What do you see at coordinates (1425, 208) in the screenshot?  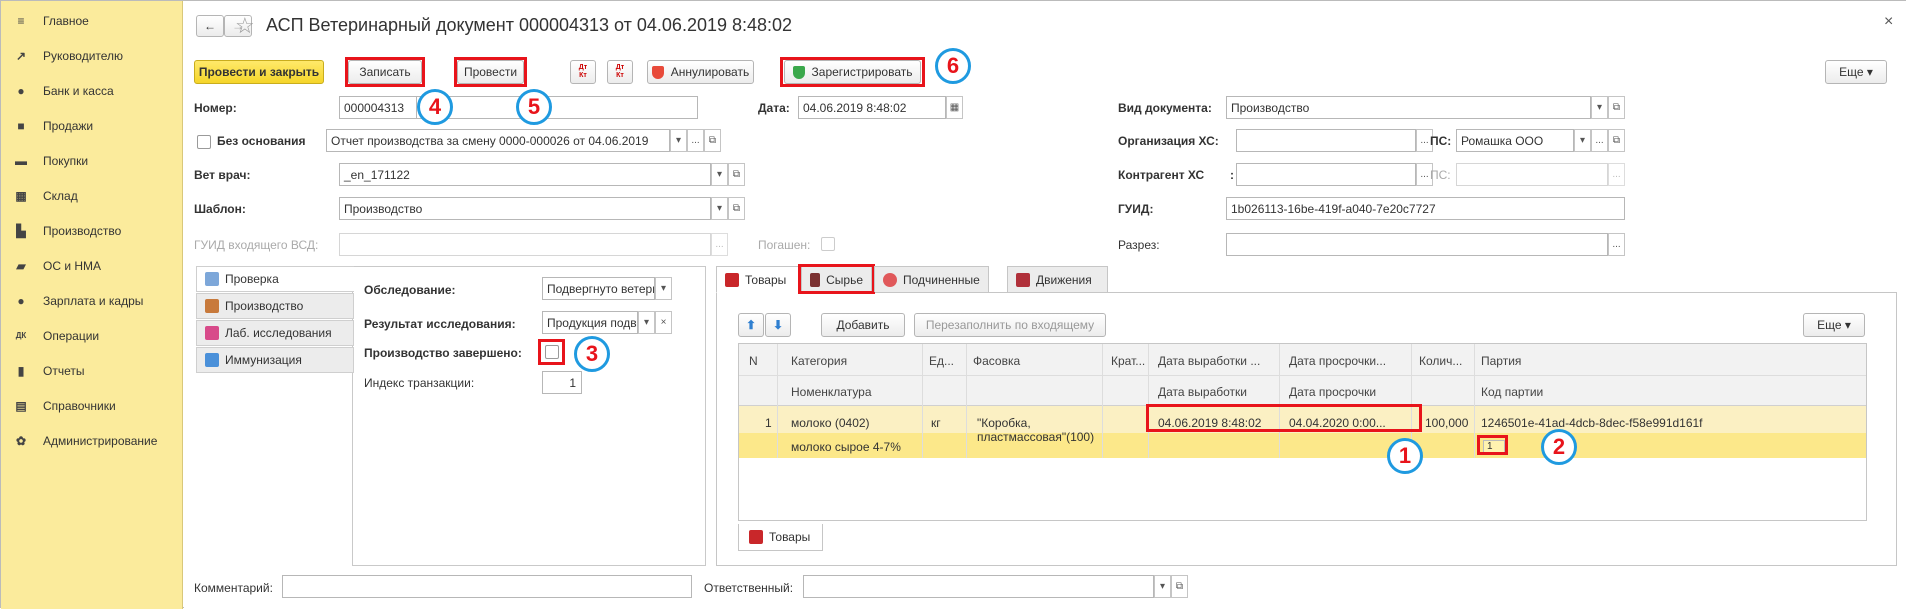 I see `guid-field: 1b026113-16be-419f-a040-7e20c7727` at bounding box center [1425, 208].